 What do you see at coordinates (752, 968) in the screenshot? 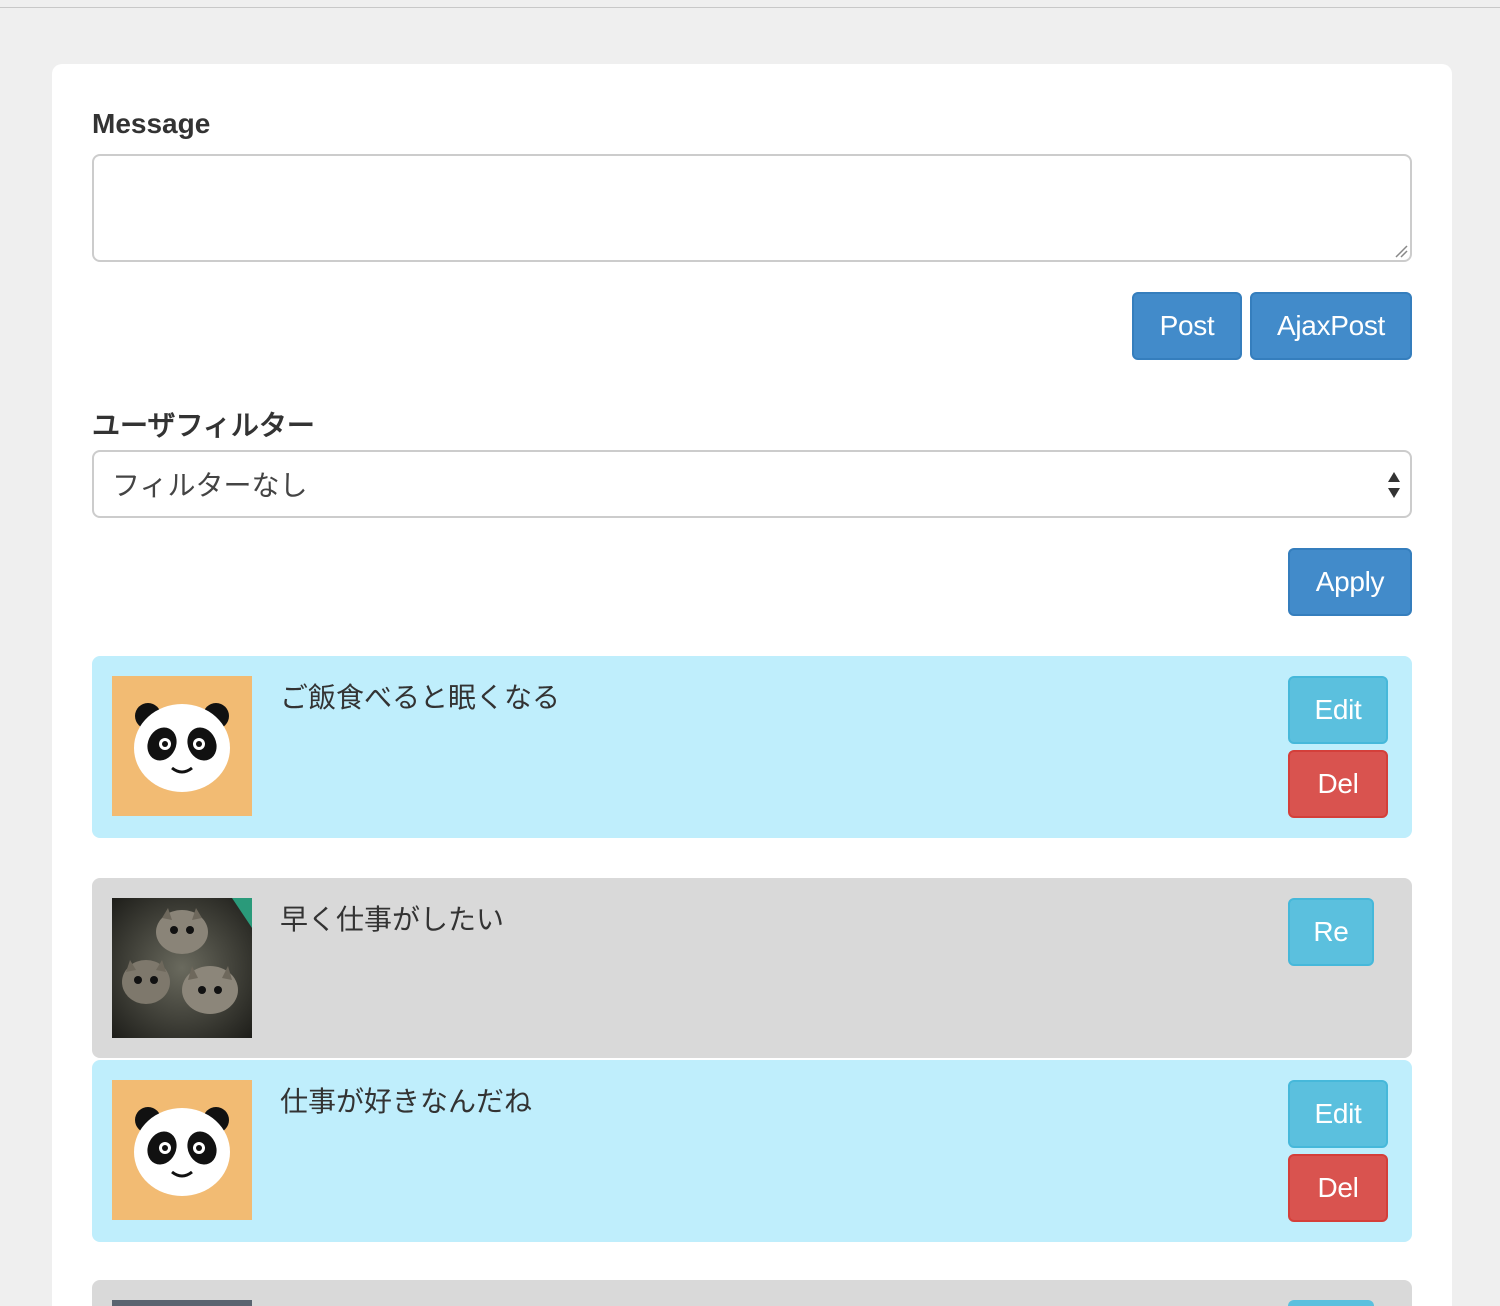
I see `post-item: 早く仕事がしたい Re` at bounding box center [752, 968].